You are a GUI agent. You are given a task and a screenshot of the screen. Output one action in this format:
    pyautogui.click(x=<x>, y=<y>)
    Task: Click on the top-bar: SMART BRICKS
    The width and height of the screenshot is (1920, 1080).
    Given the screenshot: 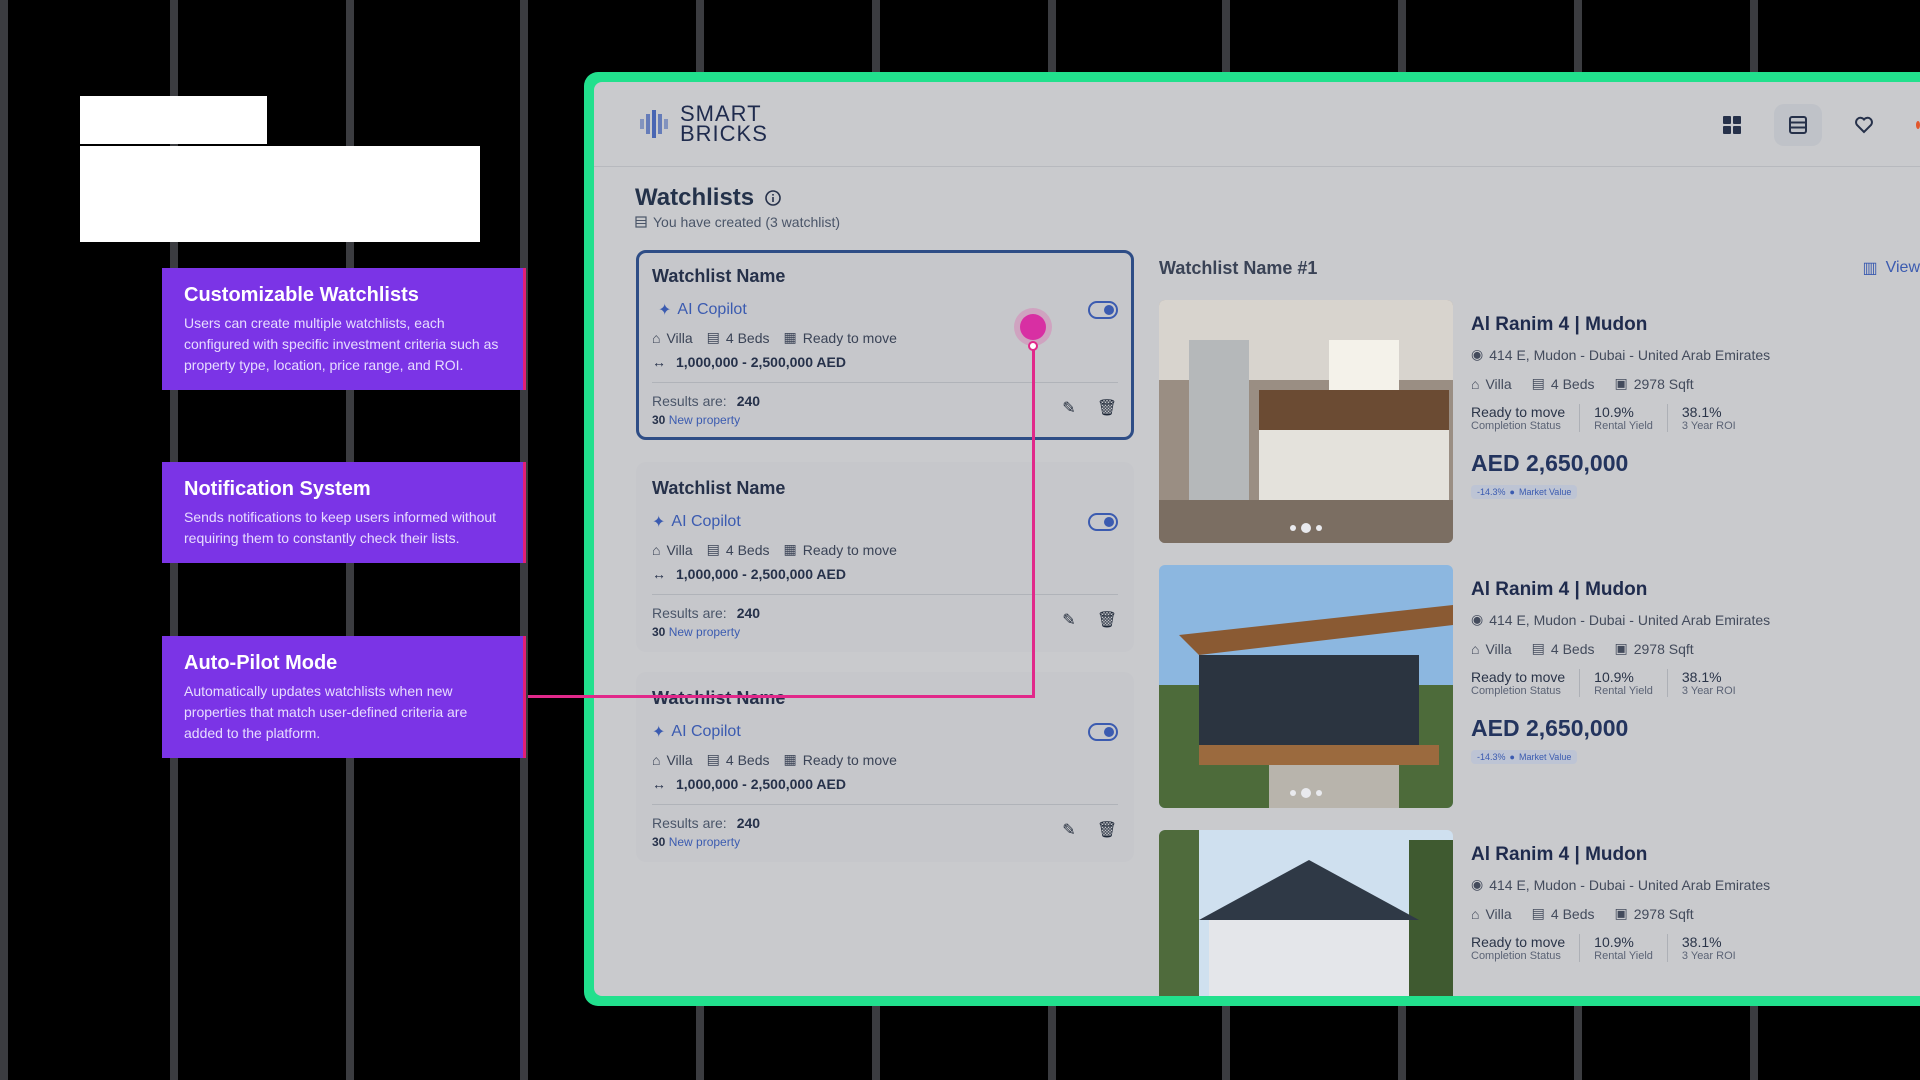 What is the action you would take?
    pyautogui.click(x=1257, y=124)
    